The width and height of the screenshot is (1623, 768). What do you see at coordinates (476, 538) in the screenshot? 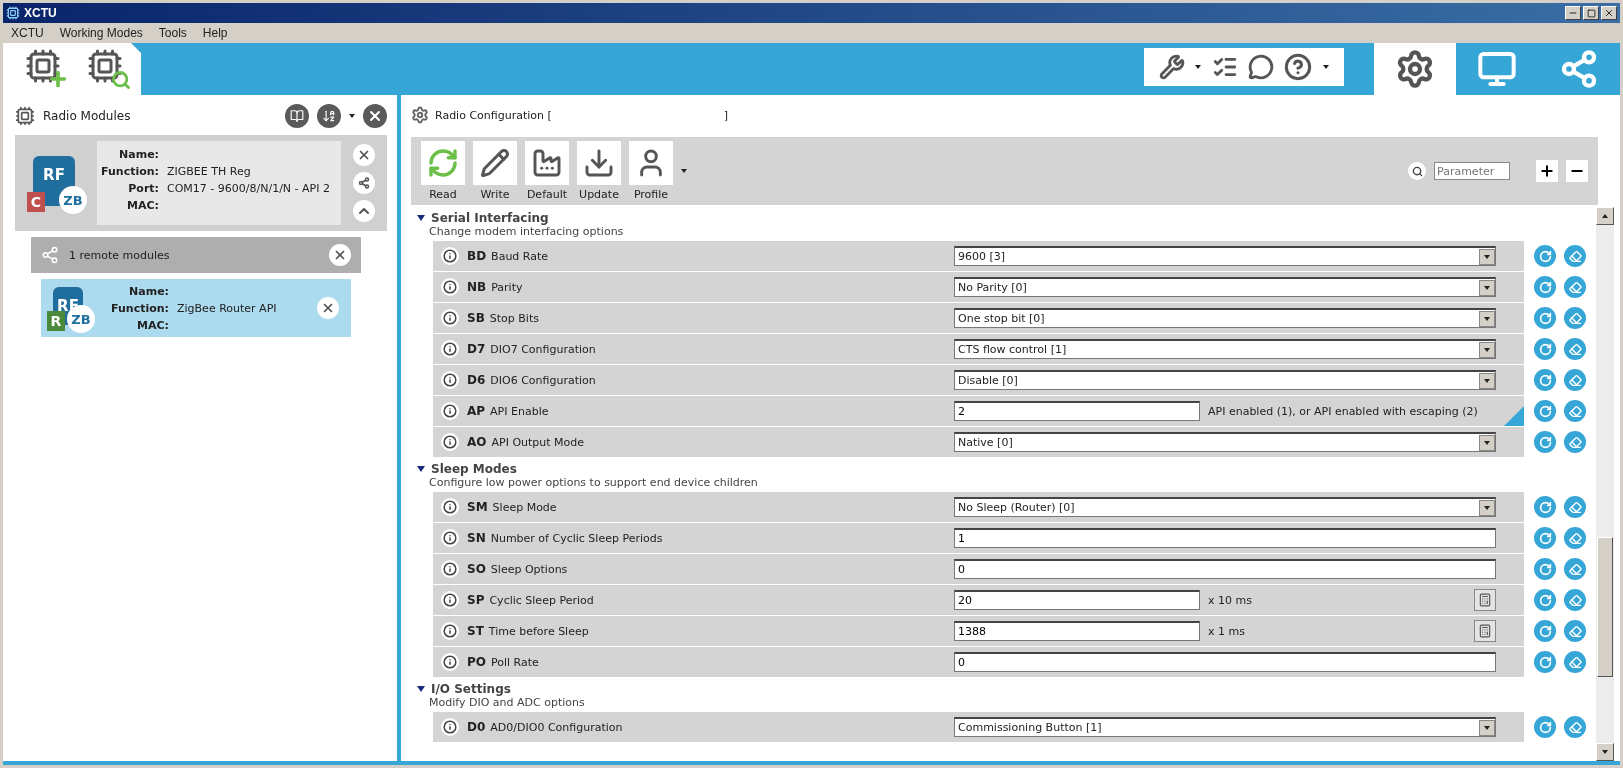
I see `parameter-code: SN` at bounding box center [476, 538].